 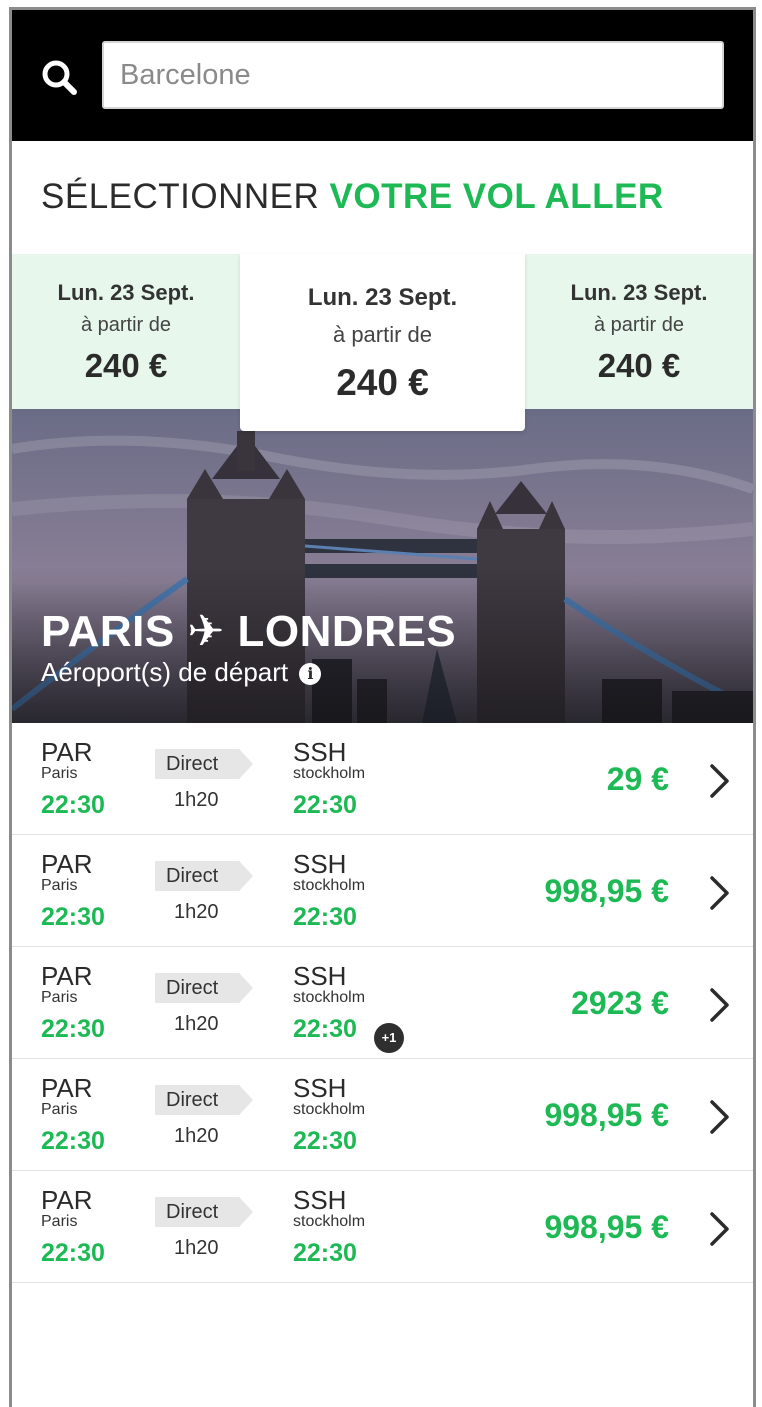 What do you see at coordinates (165, 672) in the screenshot?
I see `departure-airports-text: Aéroport(s) de départ` at bounding box center [165, 672].